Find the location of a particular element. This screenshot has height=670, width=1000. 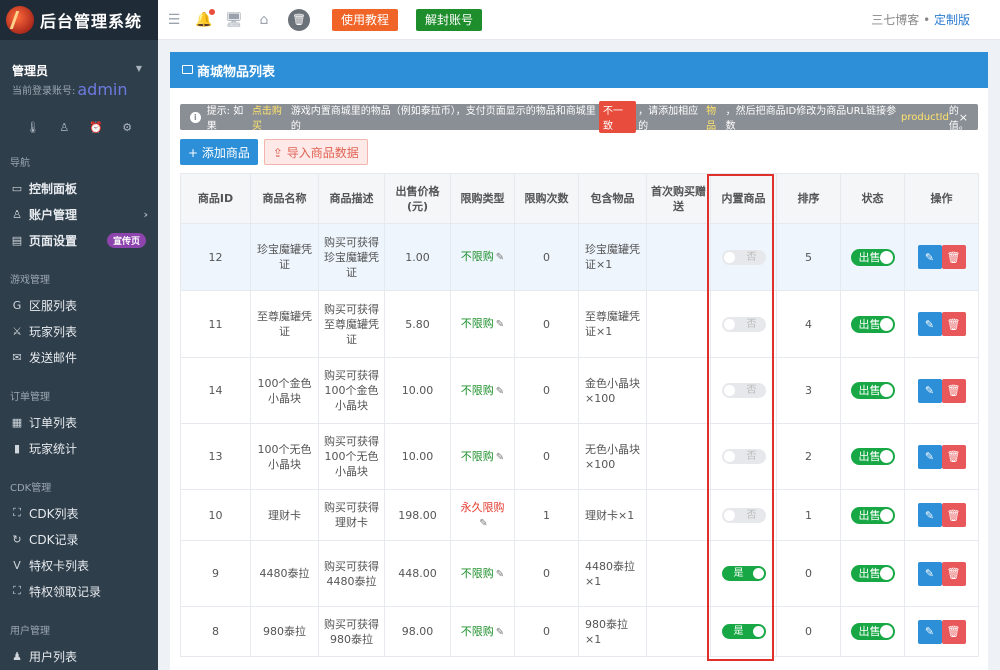

brand-name: 三七博客 is located at coordinates (895, 20).